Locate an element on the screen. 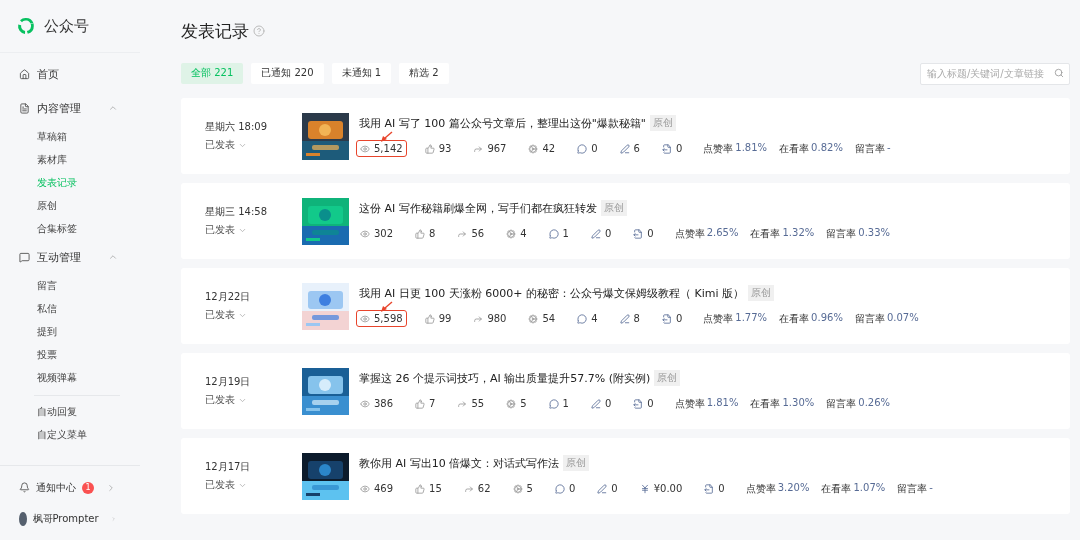 This screenshot has width=1080, height=540. article-title: 我用 AI 写了 100 篇公众号文章后，整理出这份"爆款秘籍" is located at coordinates (502, 123).